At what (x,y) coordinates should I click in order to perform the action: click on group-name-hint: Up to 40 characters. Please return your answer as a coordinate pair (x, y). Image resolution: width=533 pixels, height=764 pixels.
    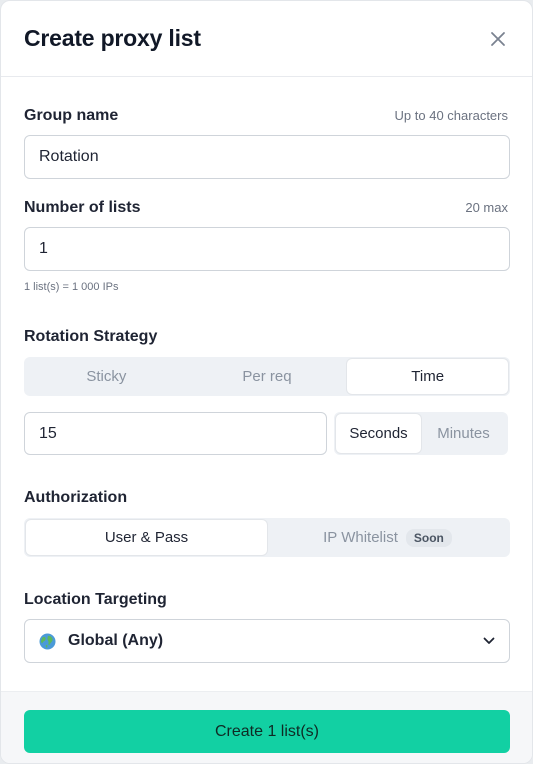
    Looking at the image, I should click on (451, 115).